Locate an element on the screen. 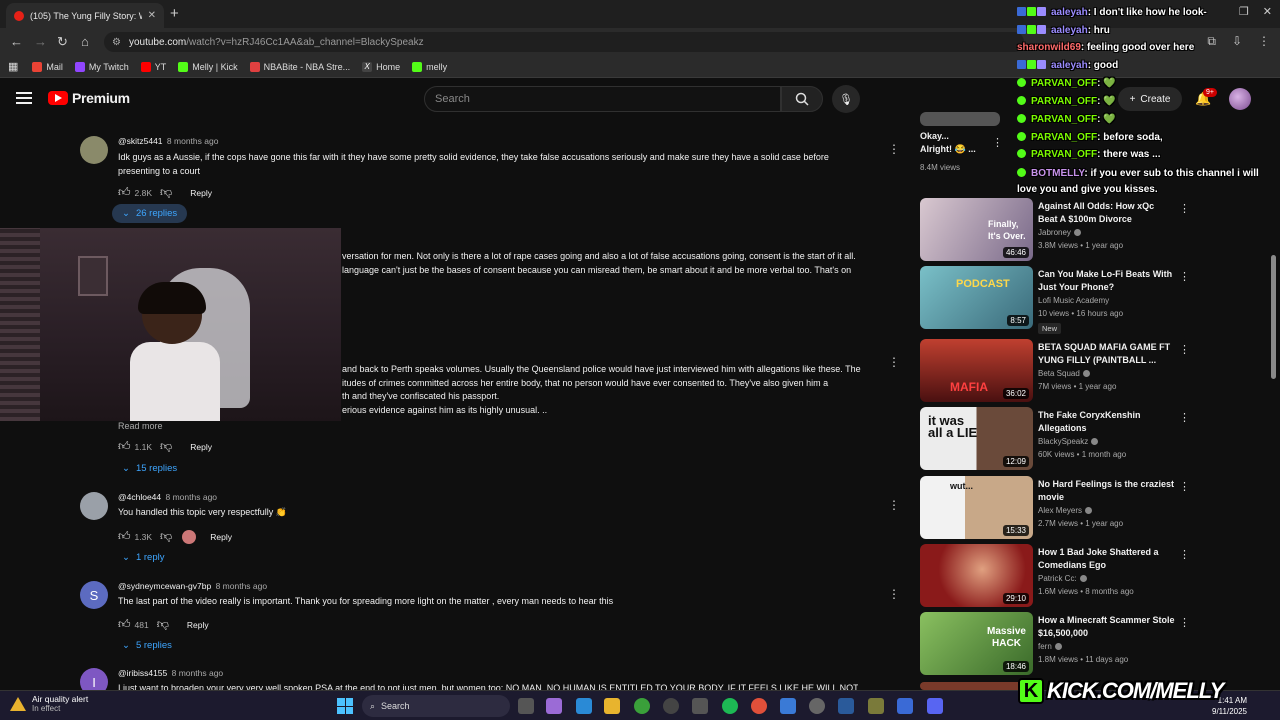  xbox-icon is located at coordinates (642, 706).